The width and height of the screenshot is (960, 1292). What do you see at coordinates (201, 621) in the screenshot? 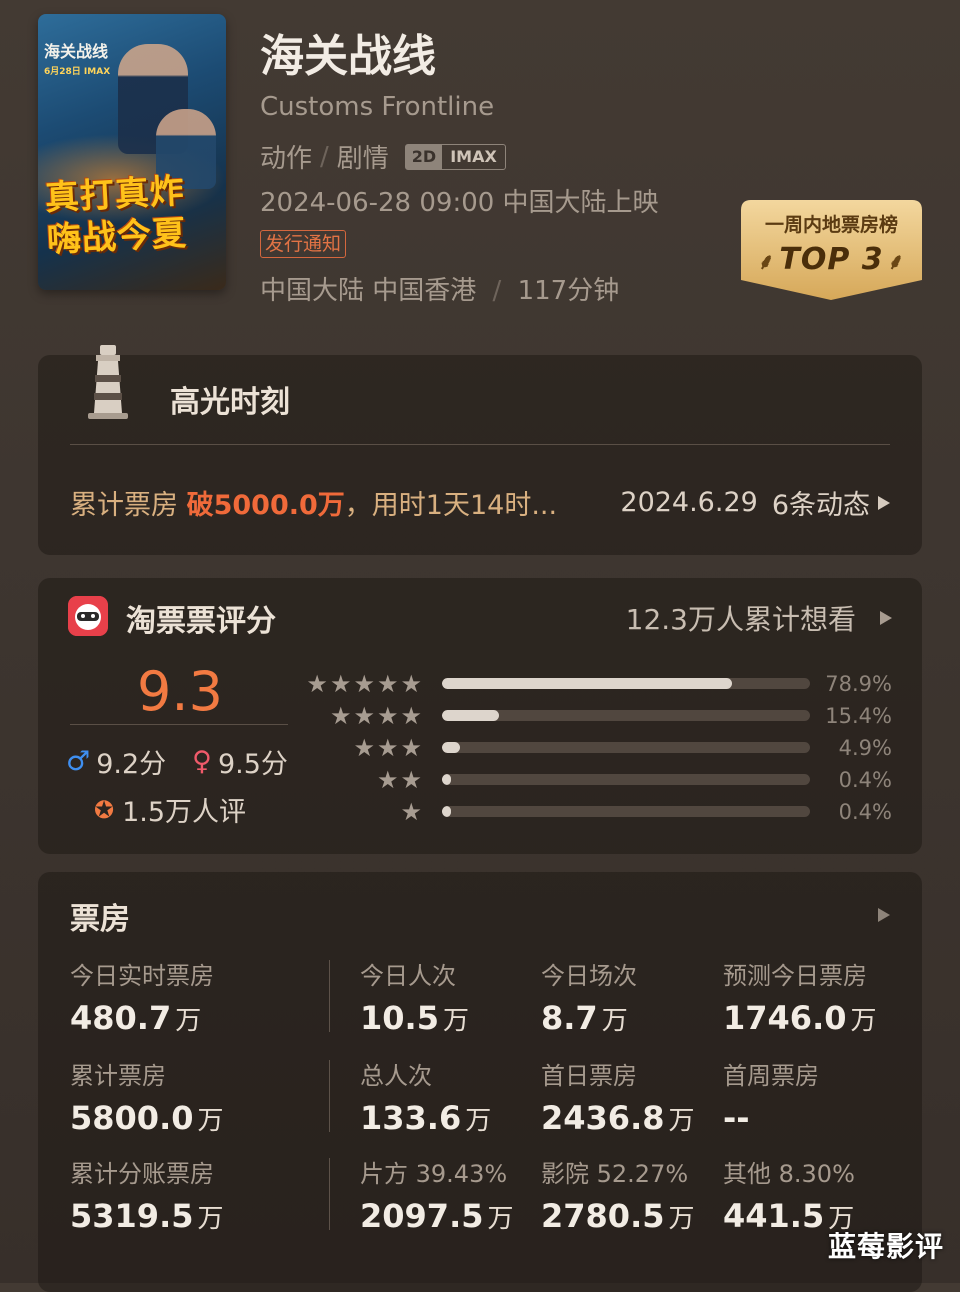
I see `rating-title: 淘票票评分` at bounding box center [201, 621].